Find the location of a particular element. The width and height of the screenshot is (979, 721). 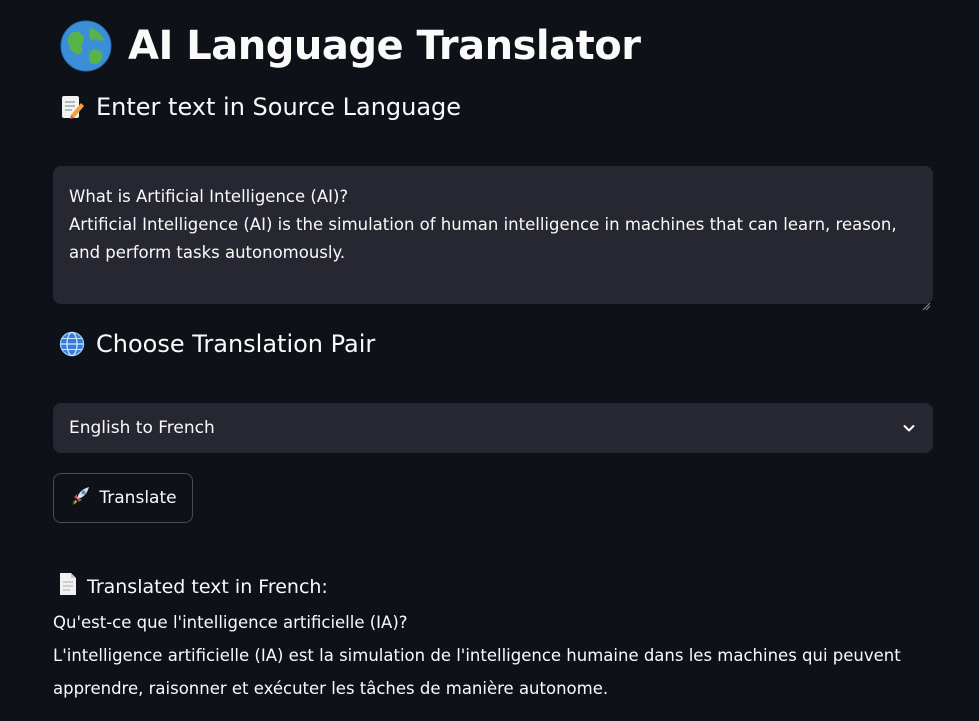

page-document-icon is located at coordinates (68, 586).